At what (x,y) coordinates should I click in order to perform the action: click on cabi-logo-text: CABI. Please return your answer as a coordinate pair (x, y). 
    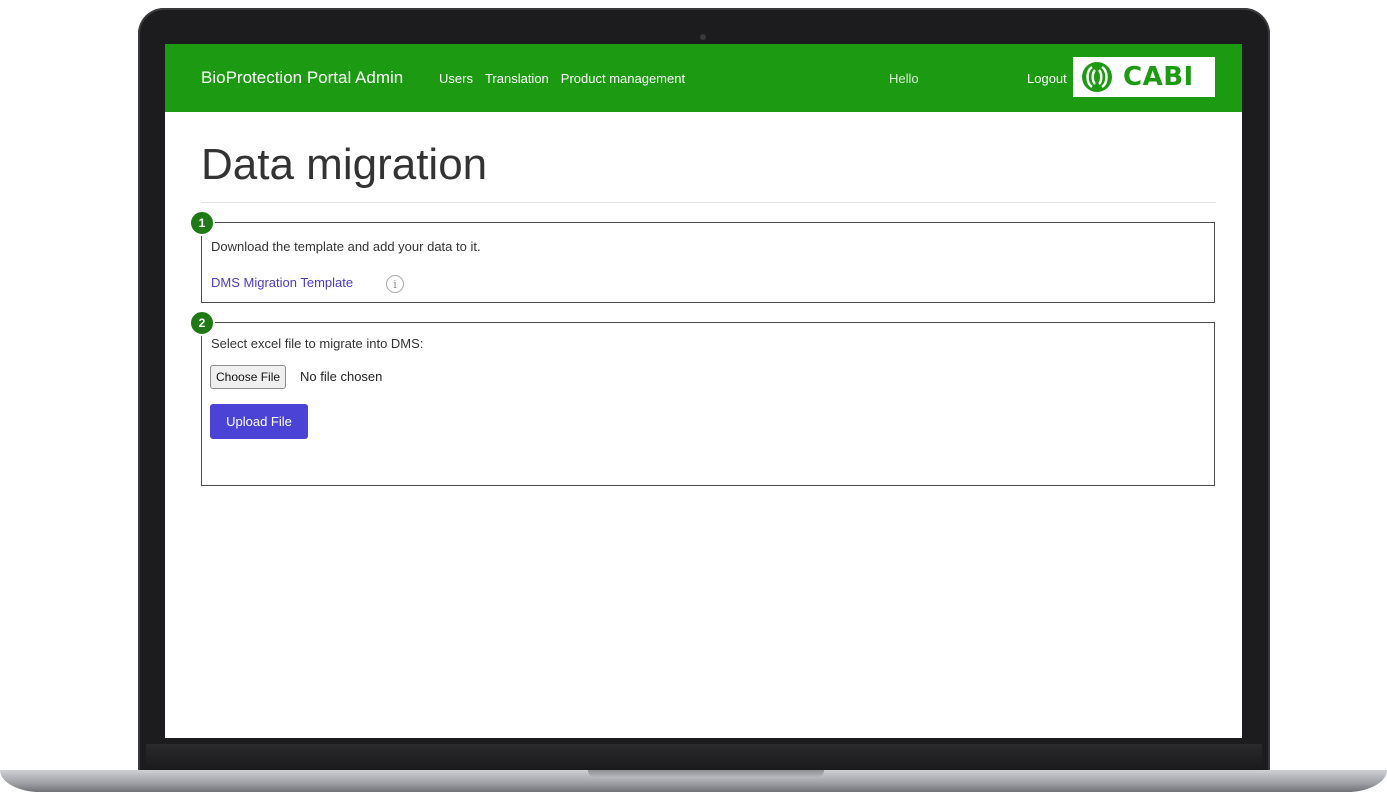
    Looking at the image, I should click on (1158, 77).